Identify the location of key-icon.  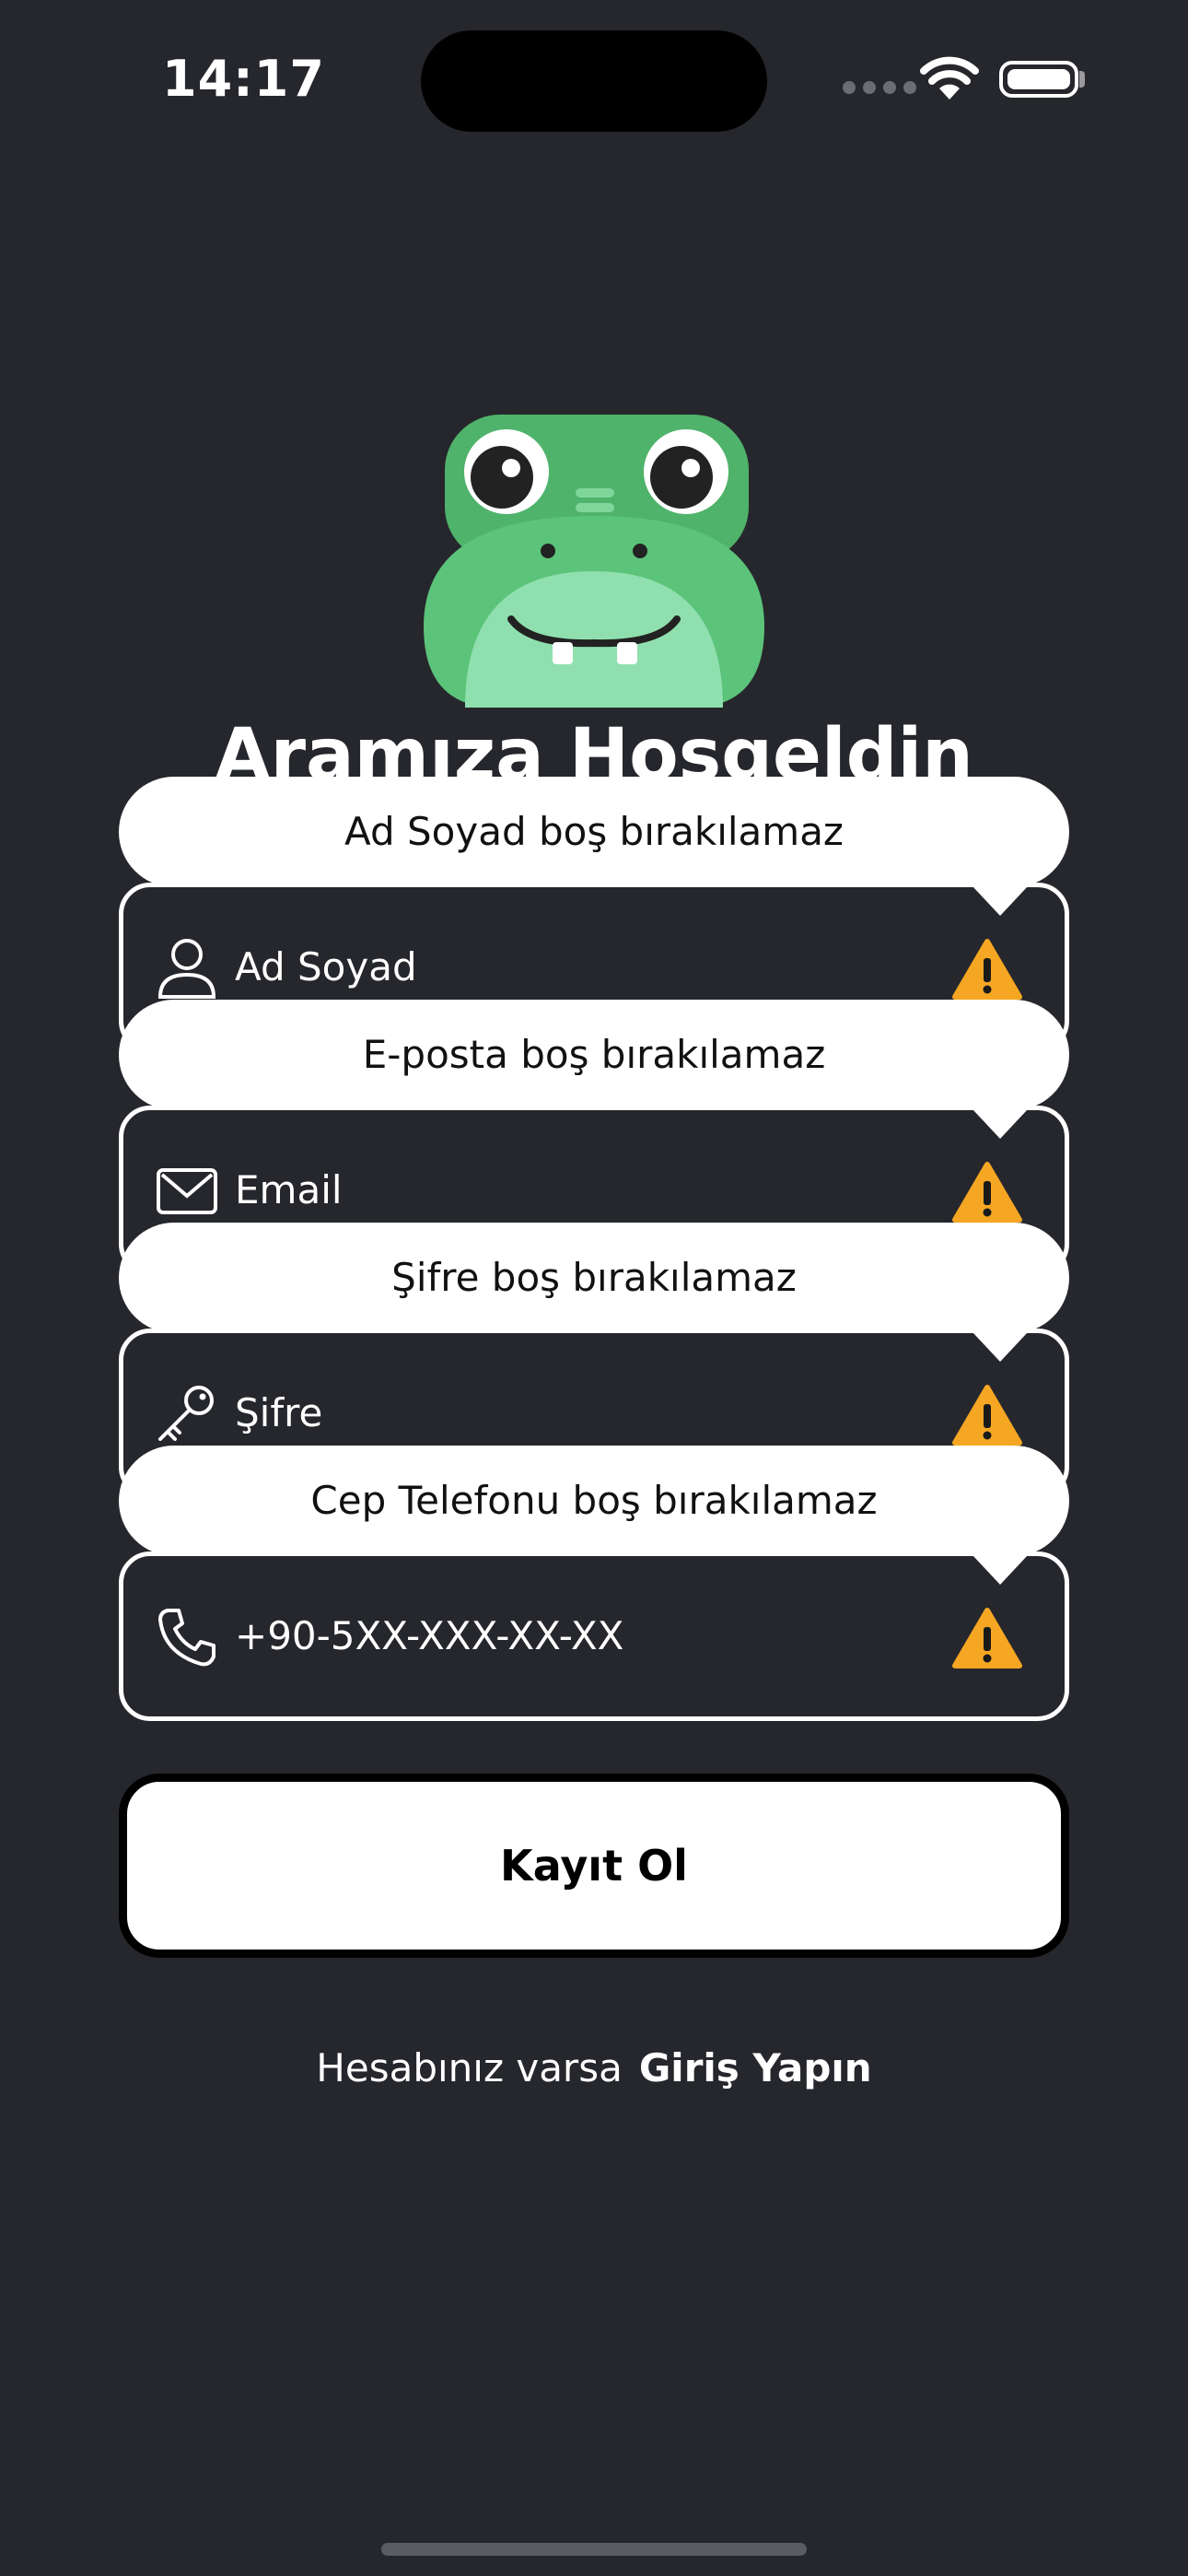
(186, 1413).